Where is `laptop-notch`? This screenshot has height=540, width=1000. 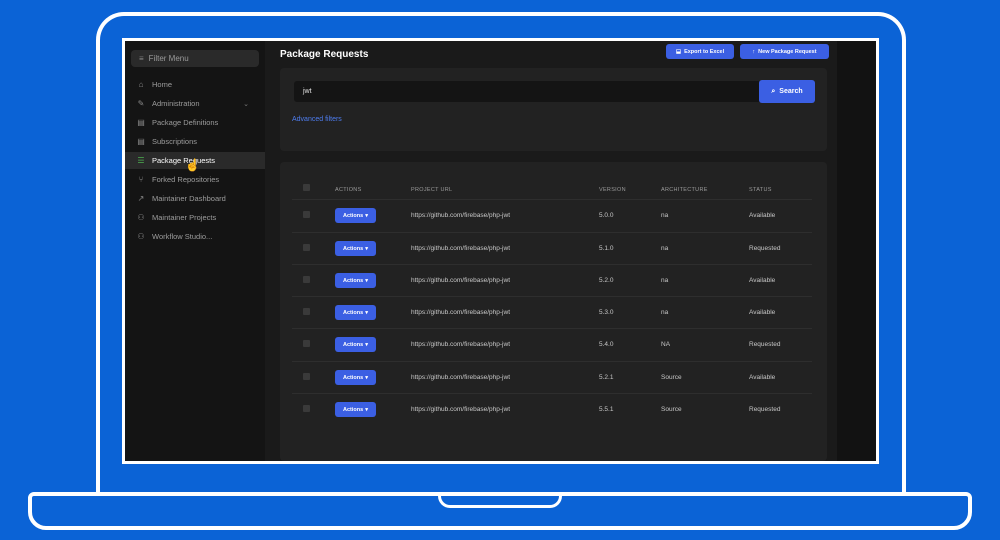 laptop-notch is located at coordinates (500, 500).